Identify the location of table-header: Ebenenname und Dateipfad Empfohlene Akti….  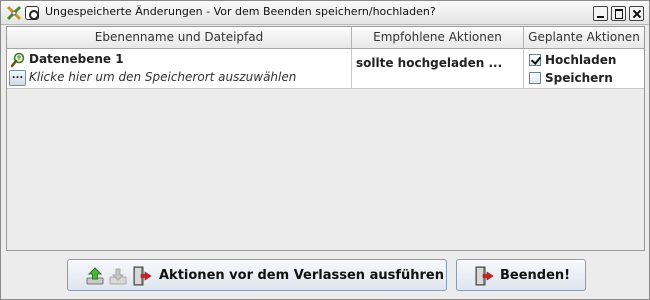
(325, 38).